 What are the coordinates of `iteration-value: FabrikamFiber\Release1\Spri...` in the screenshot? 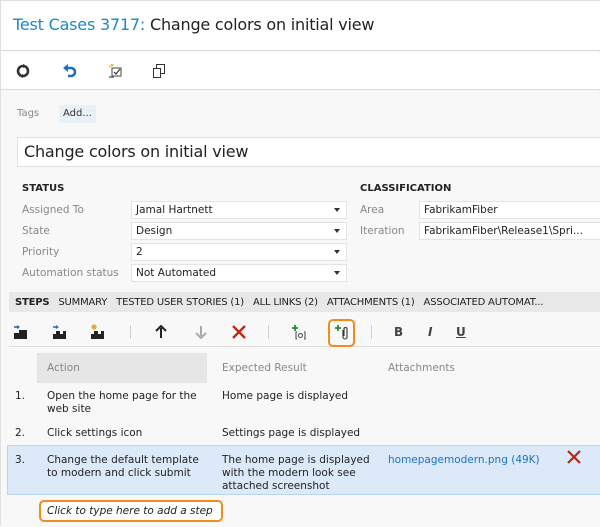 It's located at (503, 231).